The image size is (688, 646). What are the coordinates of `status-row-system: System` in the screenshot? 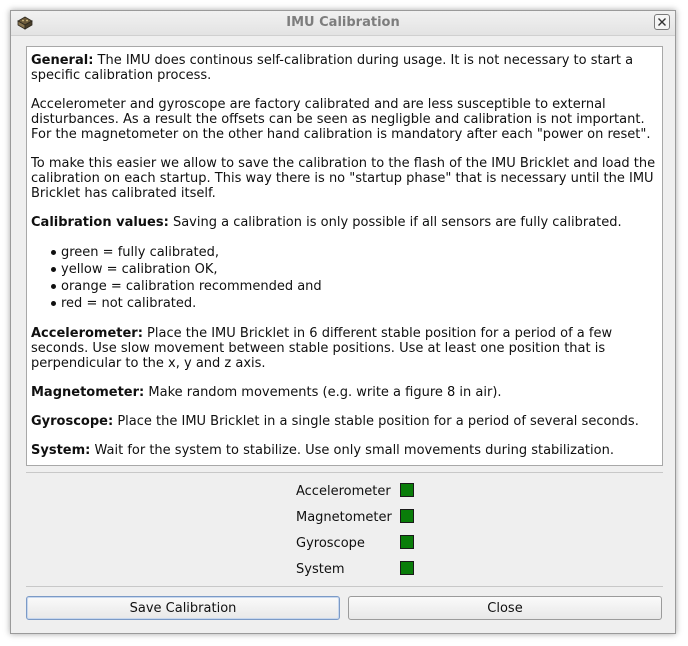 It's located at (361, 570).